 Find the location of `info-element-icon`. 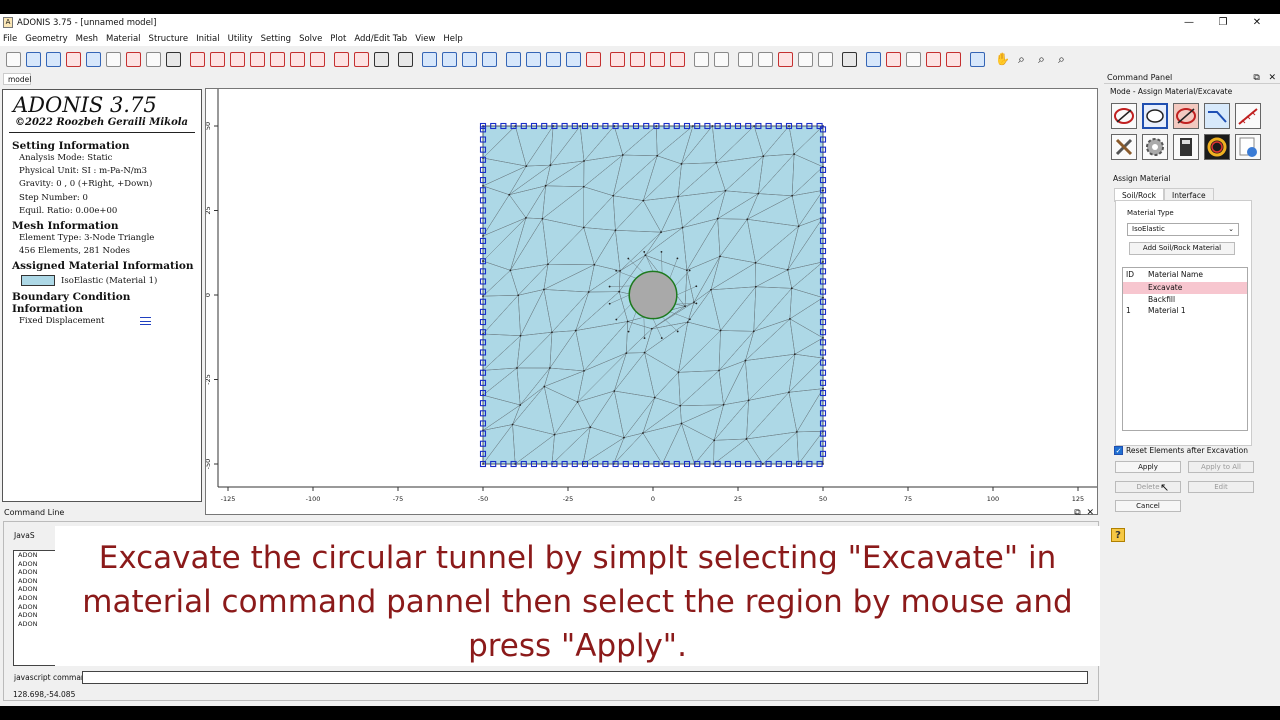

info-element-icon is located at coordinates (533, 59).